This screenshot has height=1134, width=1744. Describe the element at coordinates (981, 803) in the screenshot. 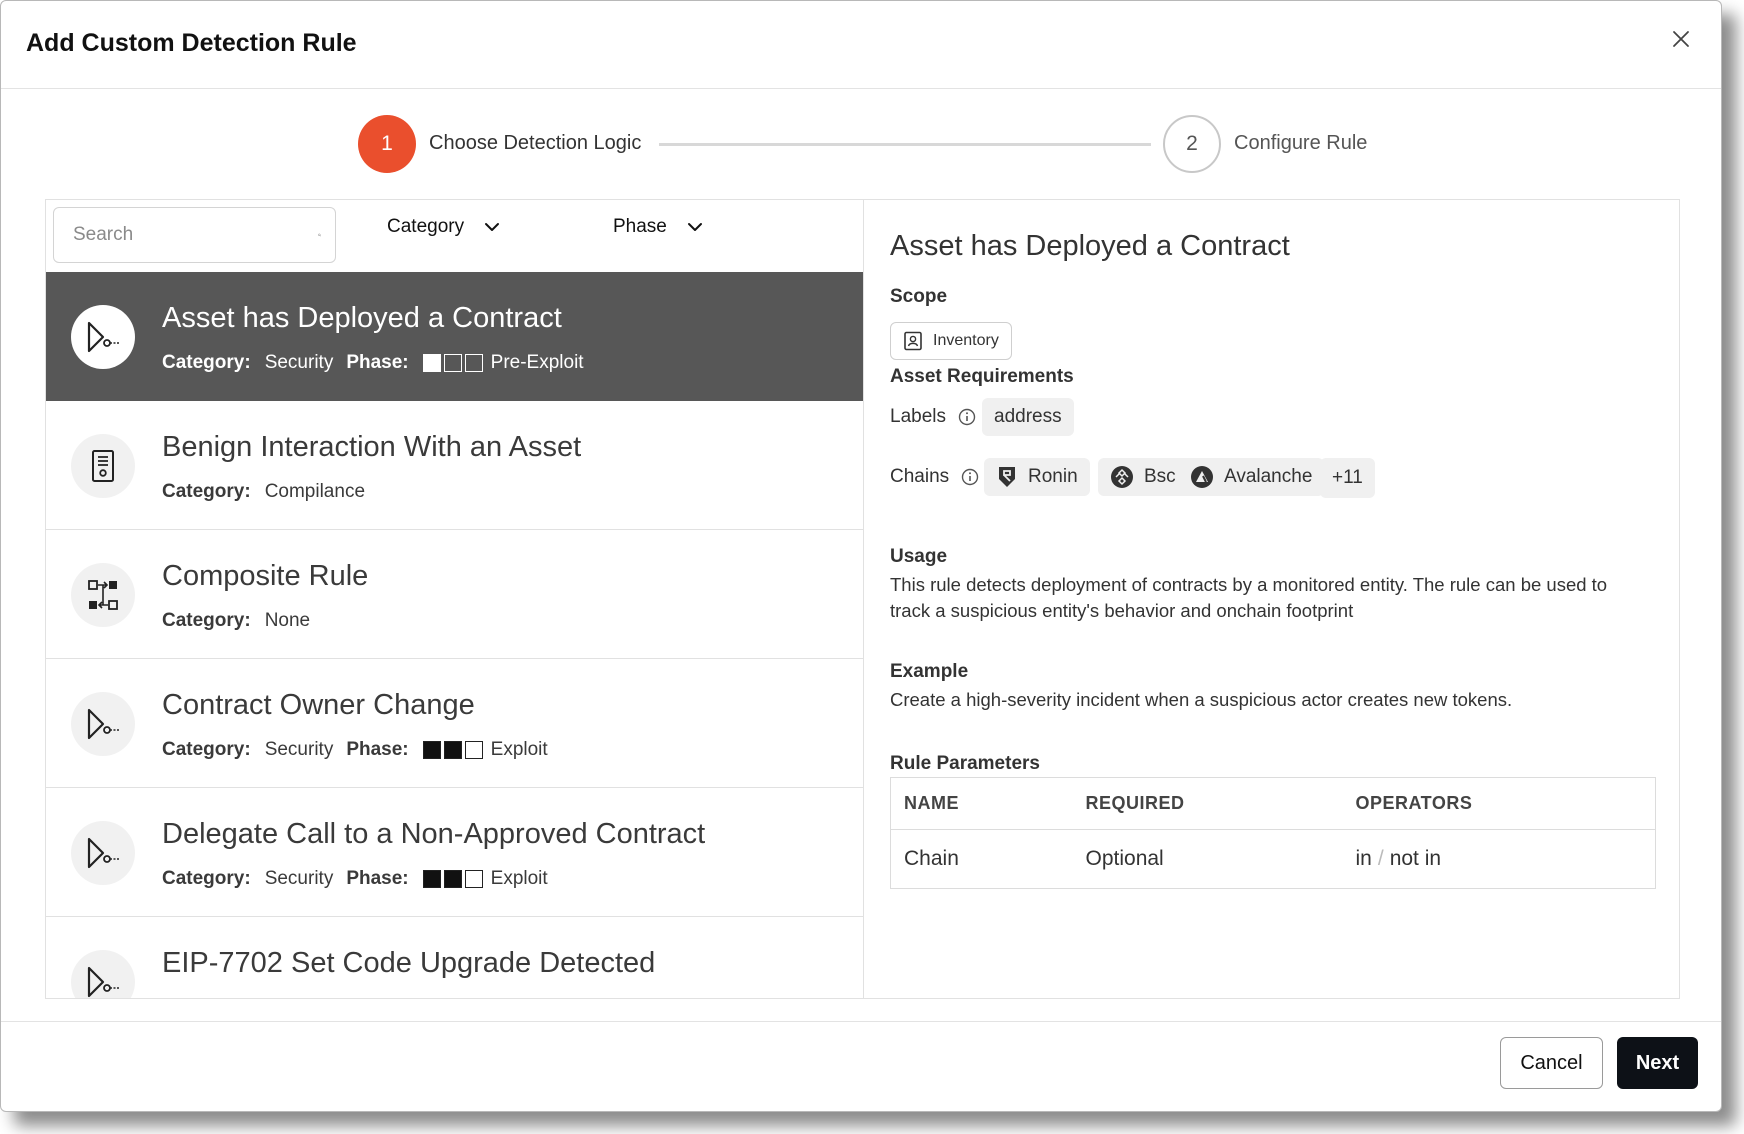

I see `column-header-name: NAME` at that location.